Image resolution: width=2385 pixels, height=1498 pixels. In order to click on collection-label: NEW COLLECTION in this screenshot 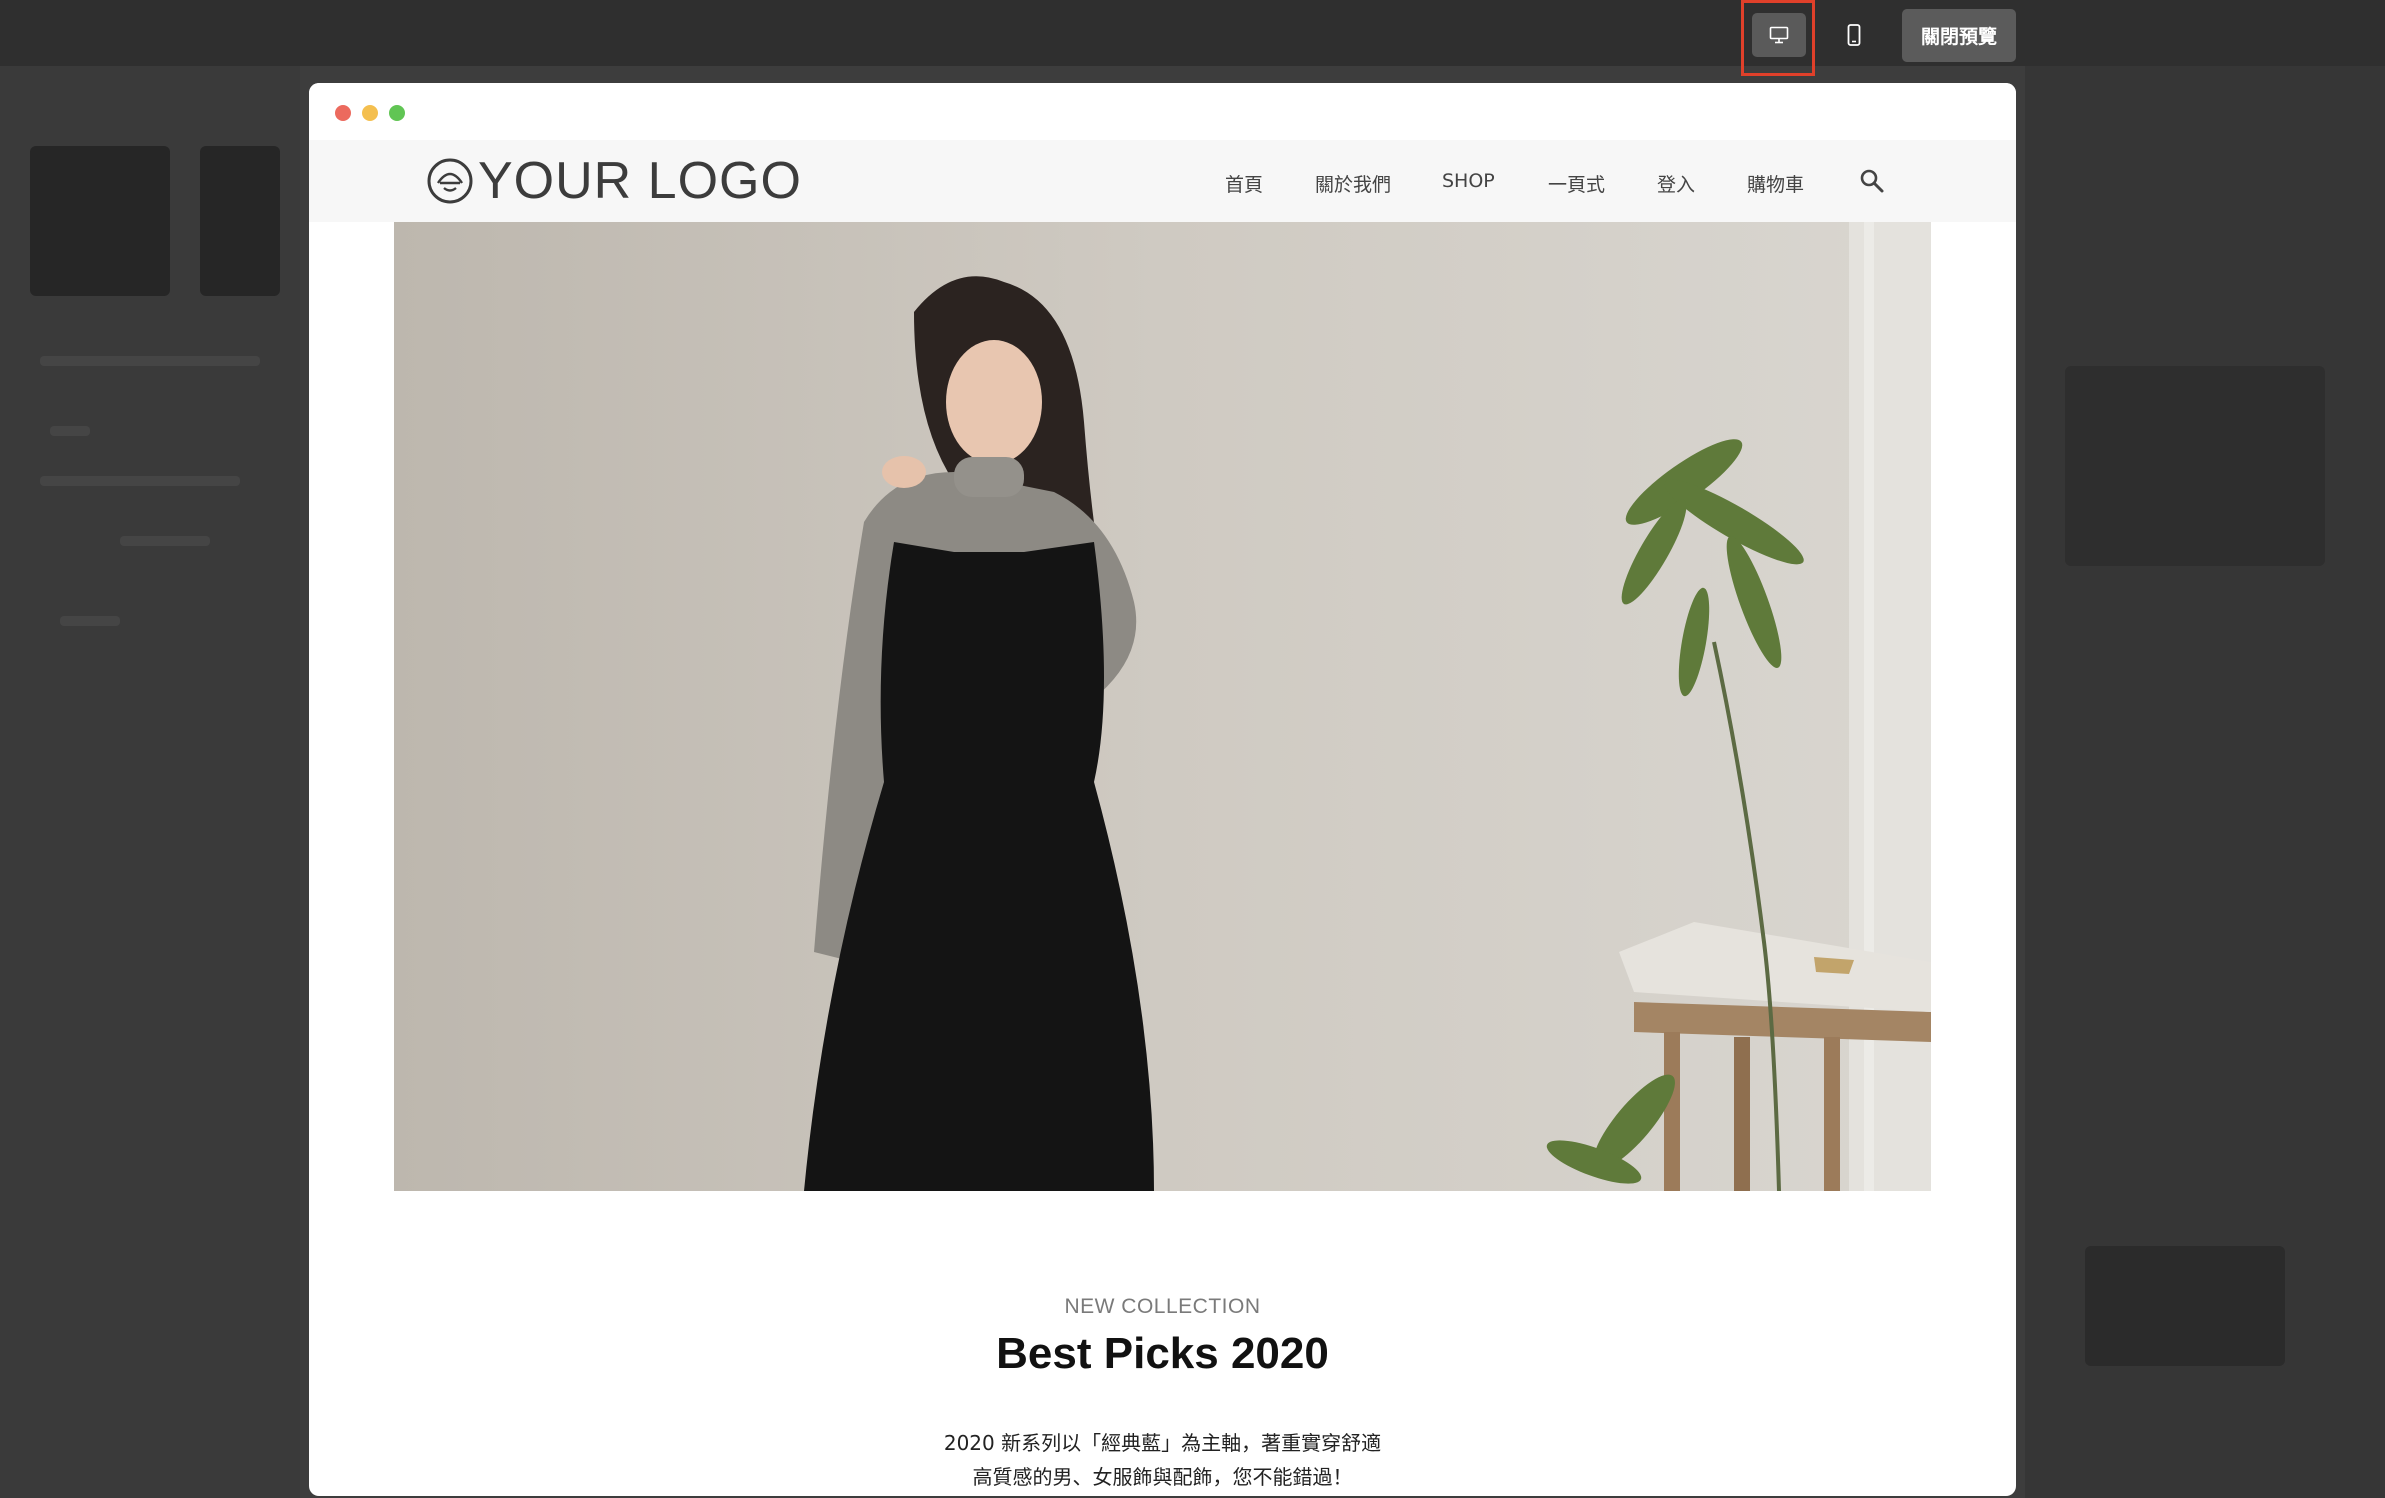, I will do `click(1162, 1306)`.